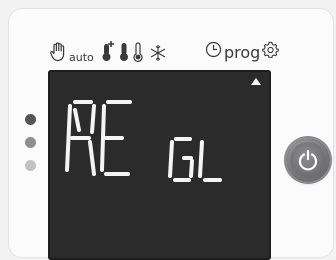 This screenshot has height=260, width=336. I want to click on power-icon, so click(308, 160).